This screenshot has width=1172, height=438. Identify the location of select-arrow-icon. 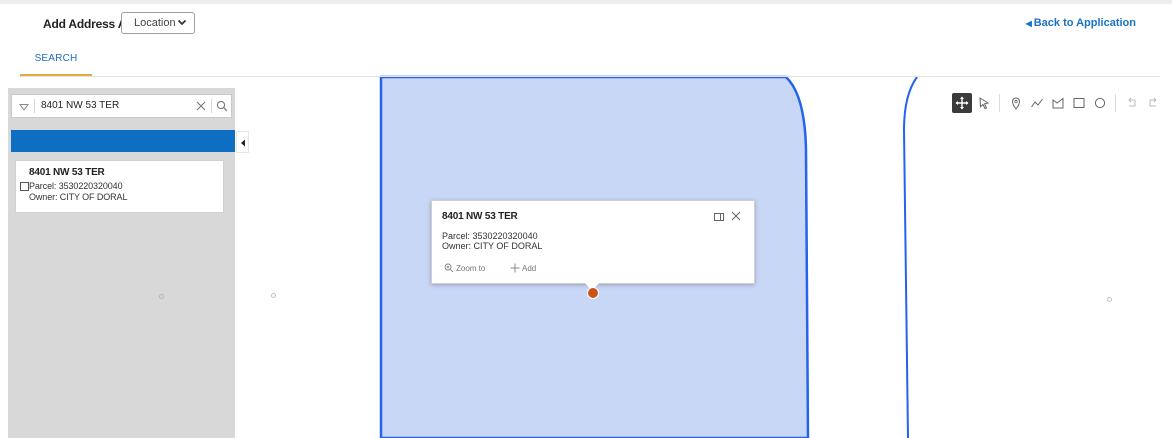
(984, 103).